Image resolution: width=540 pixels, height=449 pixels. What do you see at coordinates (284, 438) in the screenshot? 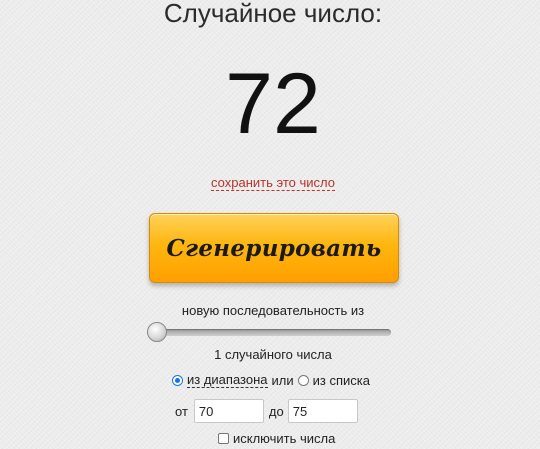
I see `exclude-label: исключить числа` at bounding box center [284, 438].